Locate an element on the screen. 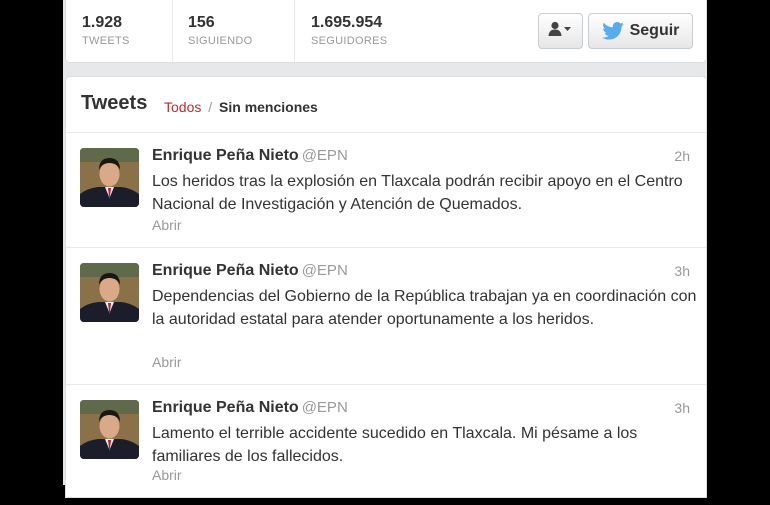  timeline-title: Tweets is located at coordinates (114, 103).